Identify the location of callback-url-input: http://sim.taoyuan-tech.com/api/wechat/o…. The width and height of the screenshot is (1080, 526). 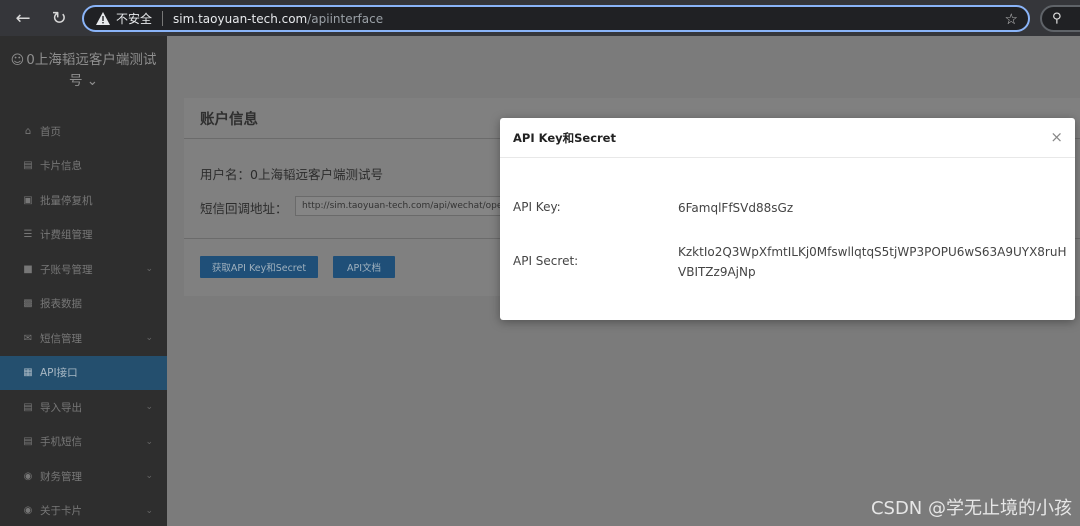
(400, 206).